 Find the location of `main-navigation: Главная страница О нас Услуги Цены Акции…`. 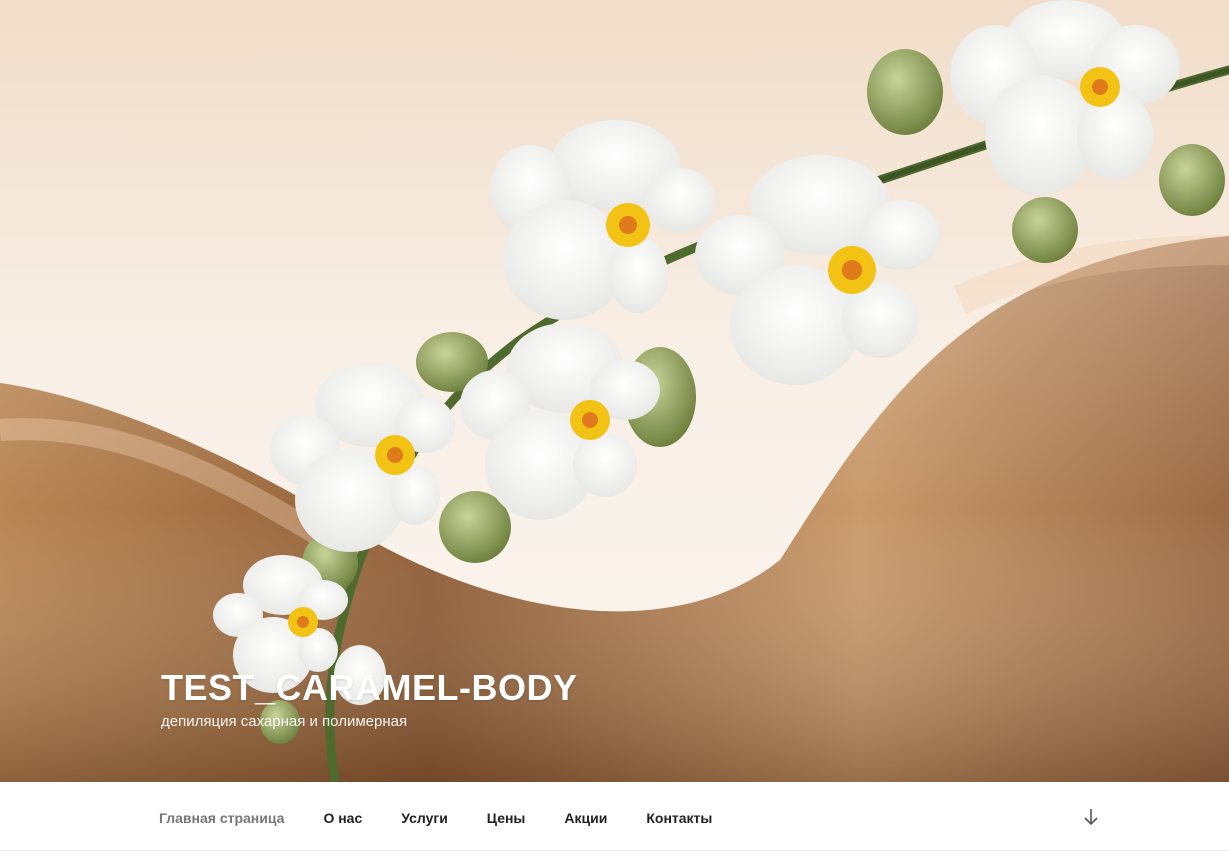

main-navigation: Главная страница О нас Услуги Цены Акции… is located at coordinates (614, 816).